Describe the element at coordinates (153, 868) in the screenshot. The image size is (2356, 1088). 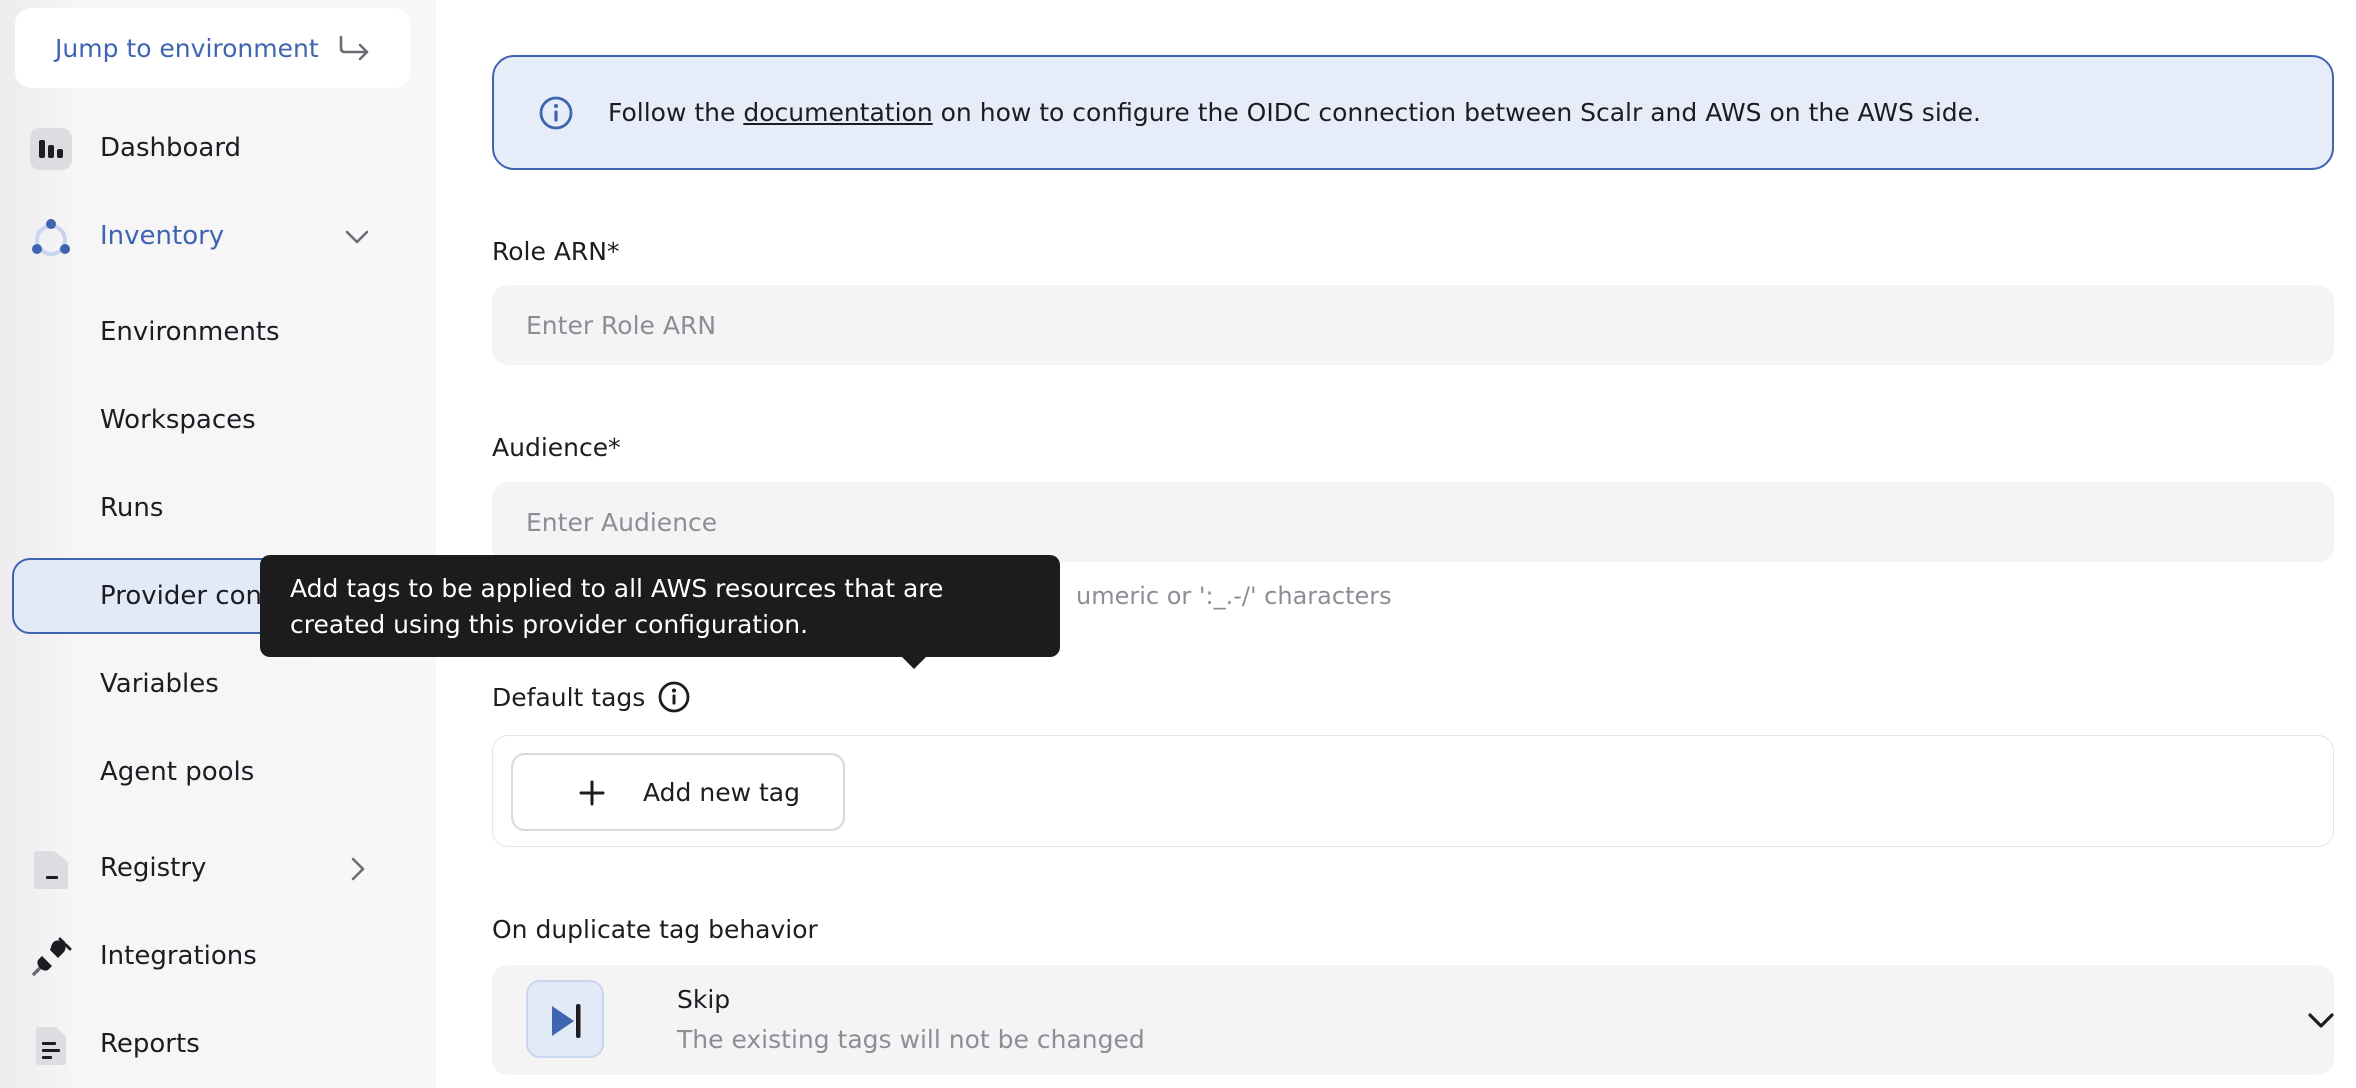
I see `sidebar-item-label: Registry` at that location.